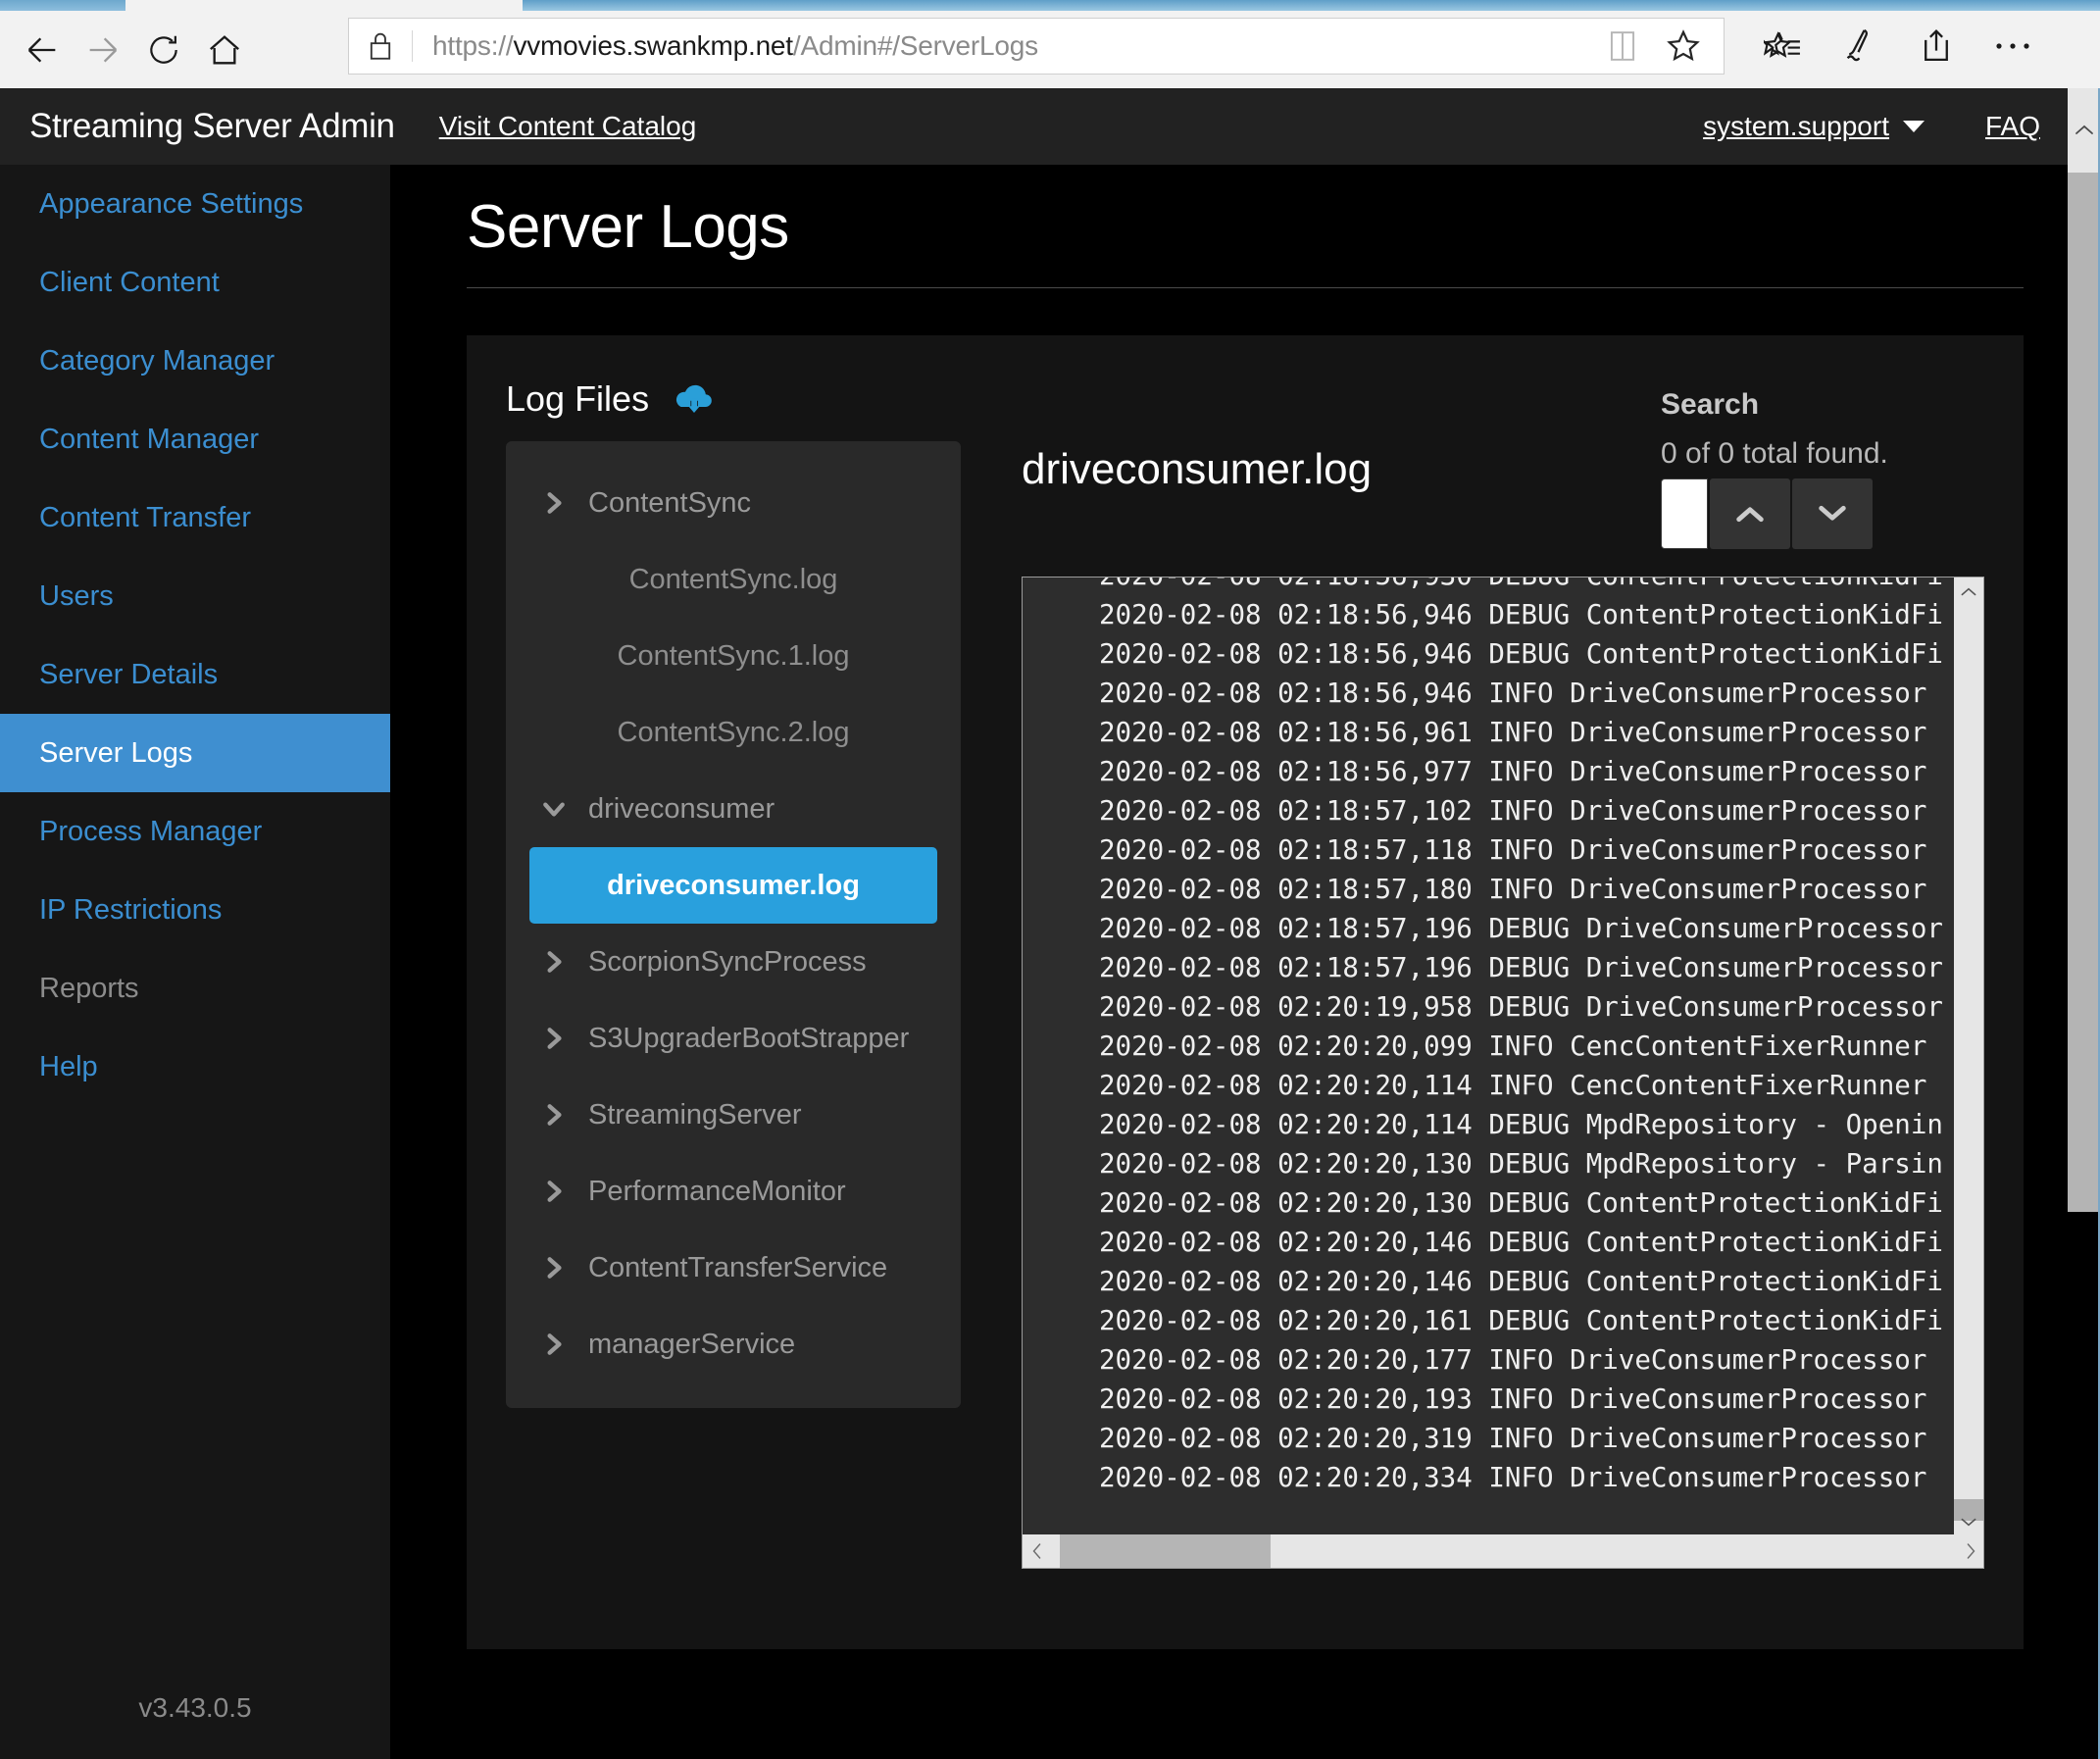 The height and width of the screenshot is (1759, 2100). I want to click on selected-log-filename: driveconsumer.log, so click(1197, 469).